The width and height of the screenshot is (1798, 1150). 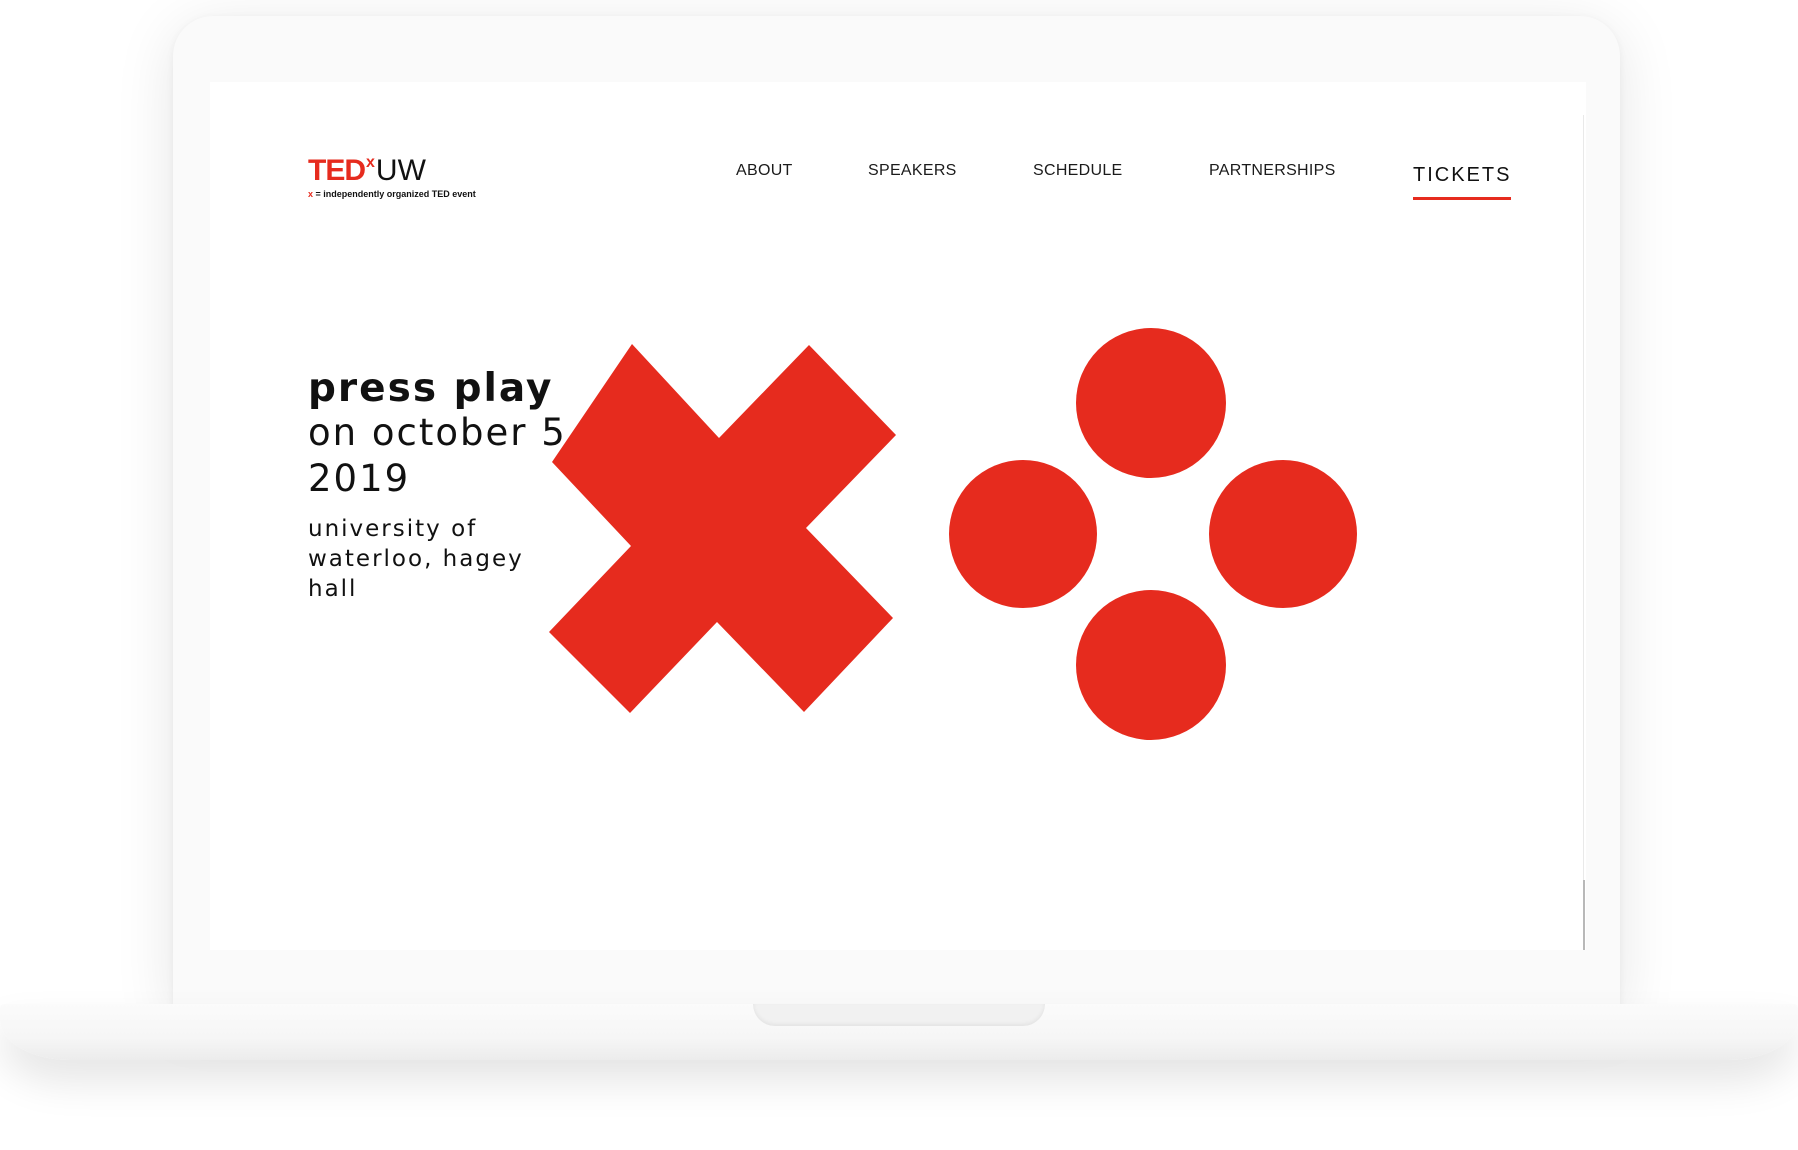 What do you see at coordinates (1023, 534) in the screenshot?
I see `dot-left` at bounding box center [1023, 534].